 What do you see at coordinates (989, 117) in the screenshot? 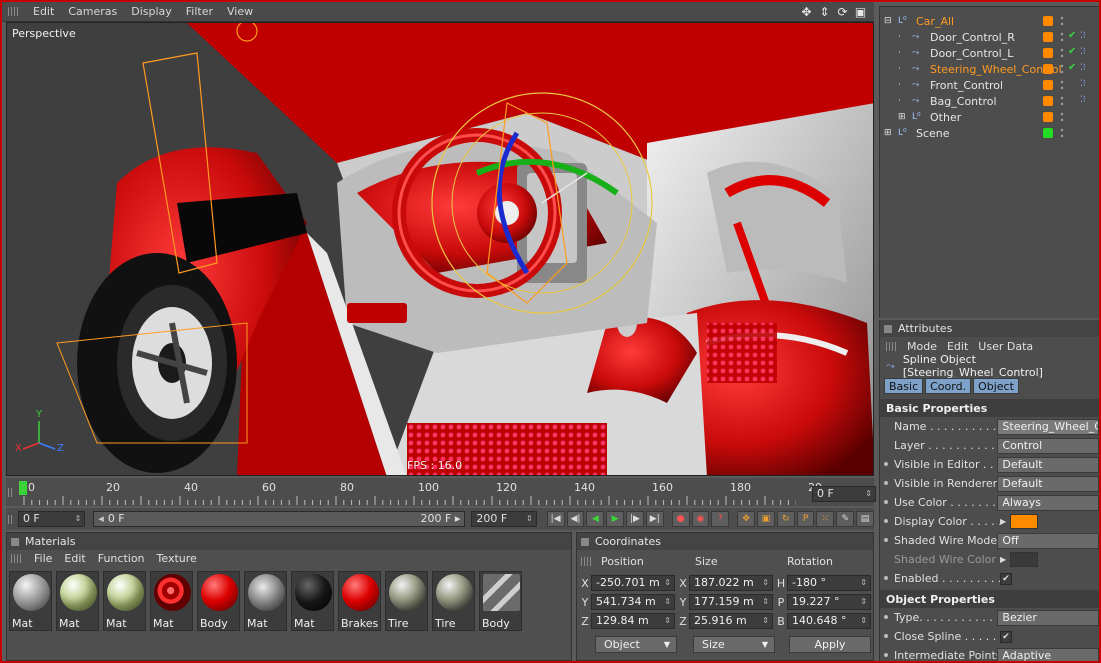
I see `object-row-other: ⊞ L⁰ Other` at bounding box center [989, 117].